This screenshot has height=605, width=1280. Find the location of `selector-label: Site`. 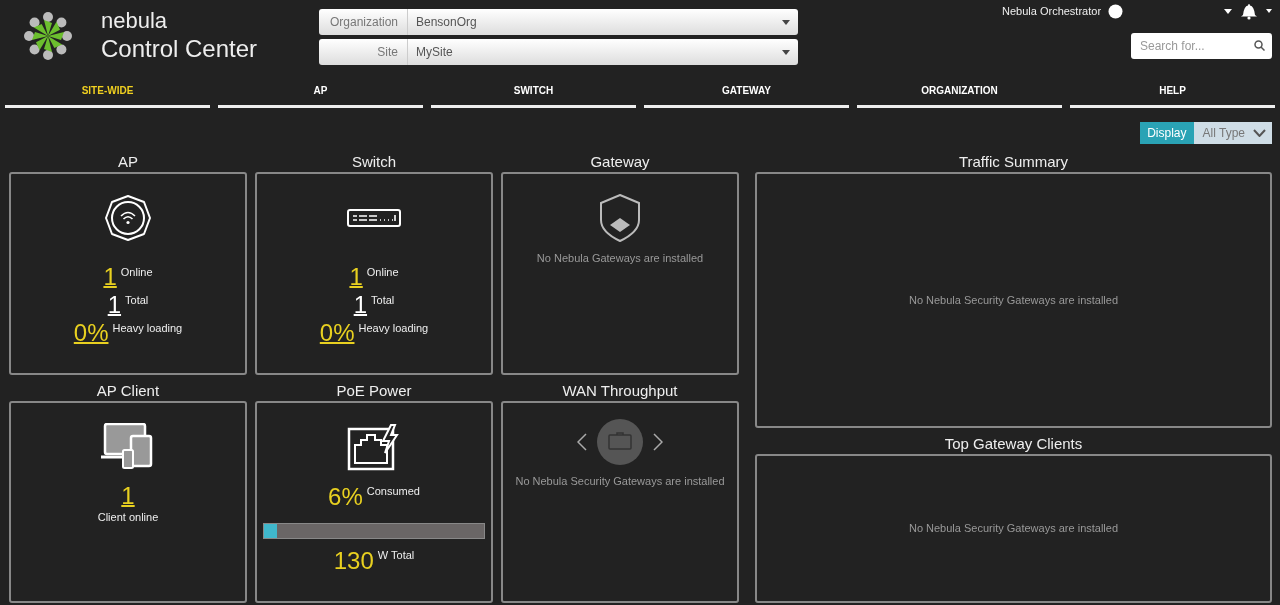

selector-label: Site is located at coordinates (363, 52).